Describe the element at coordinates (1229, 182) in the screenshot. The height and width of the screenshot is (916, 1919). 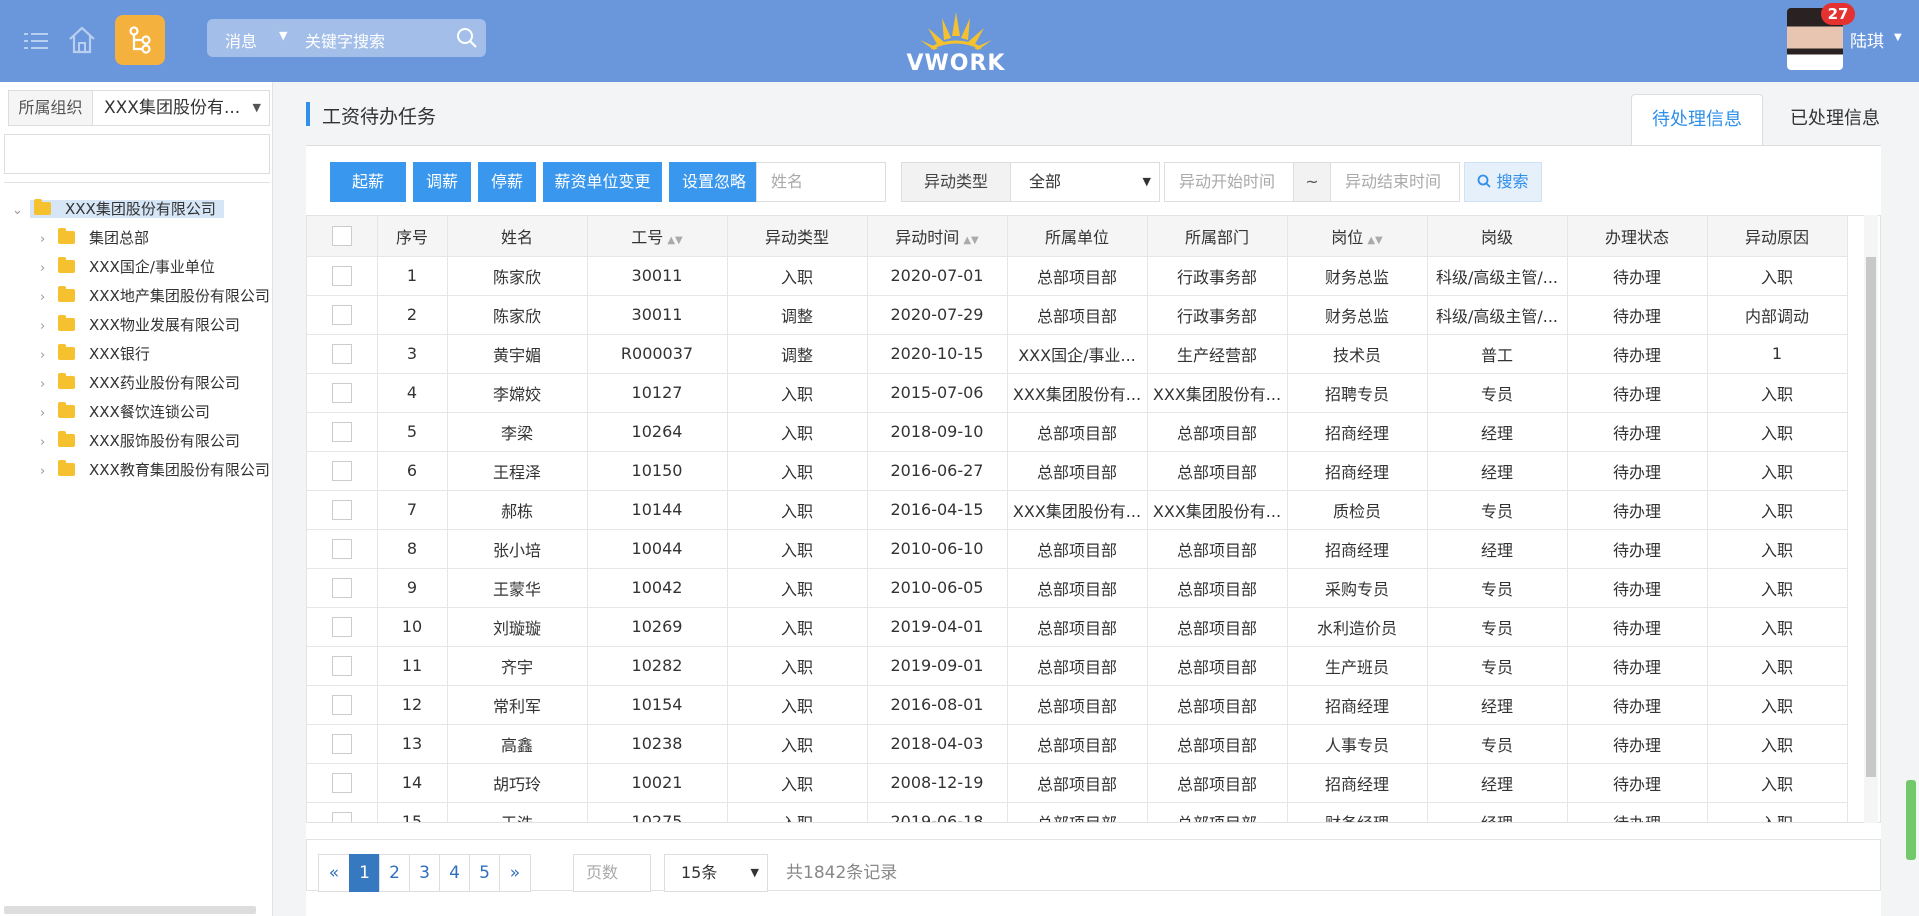
I see `start-date-input: 异动开始时间` at that location.